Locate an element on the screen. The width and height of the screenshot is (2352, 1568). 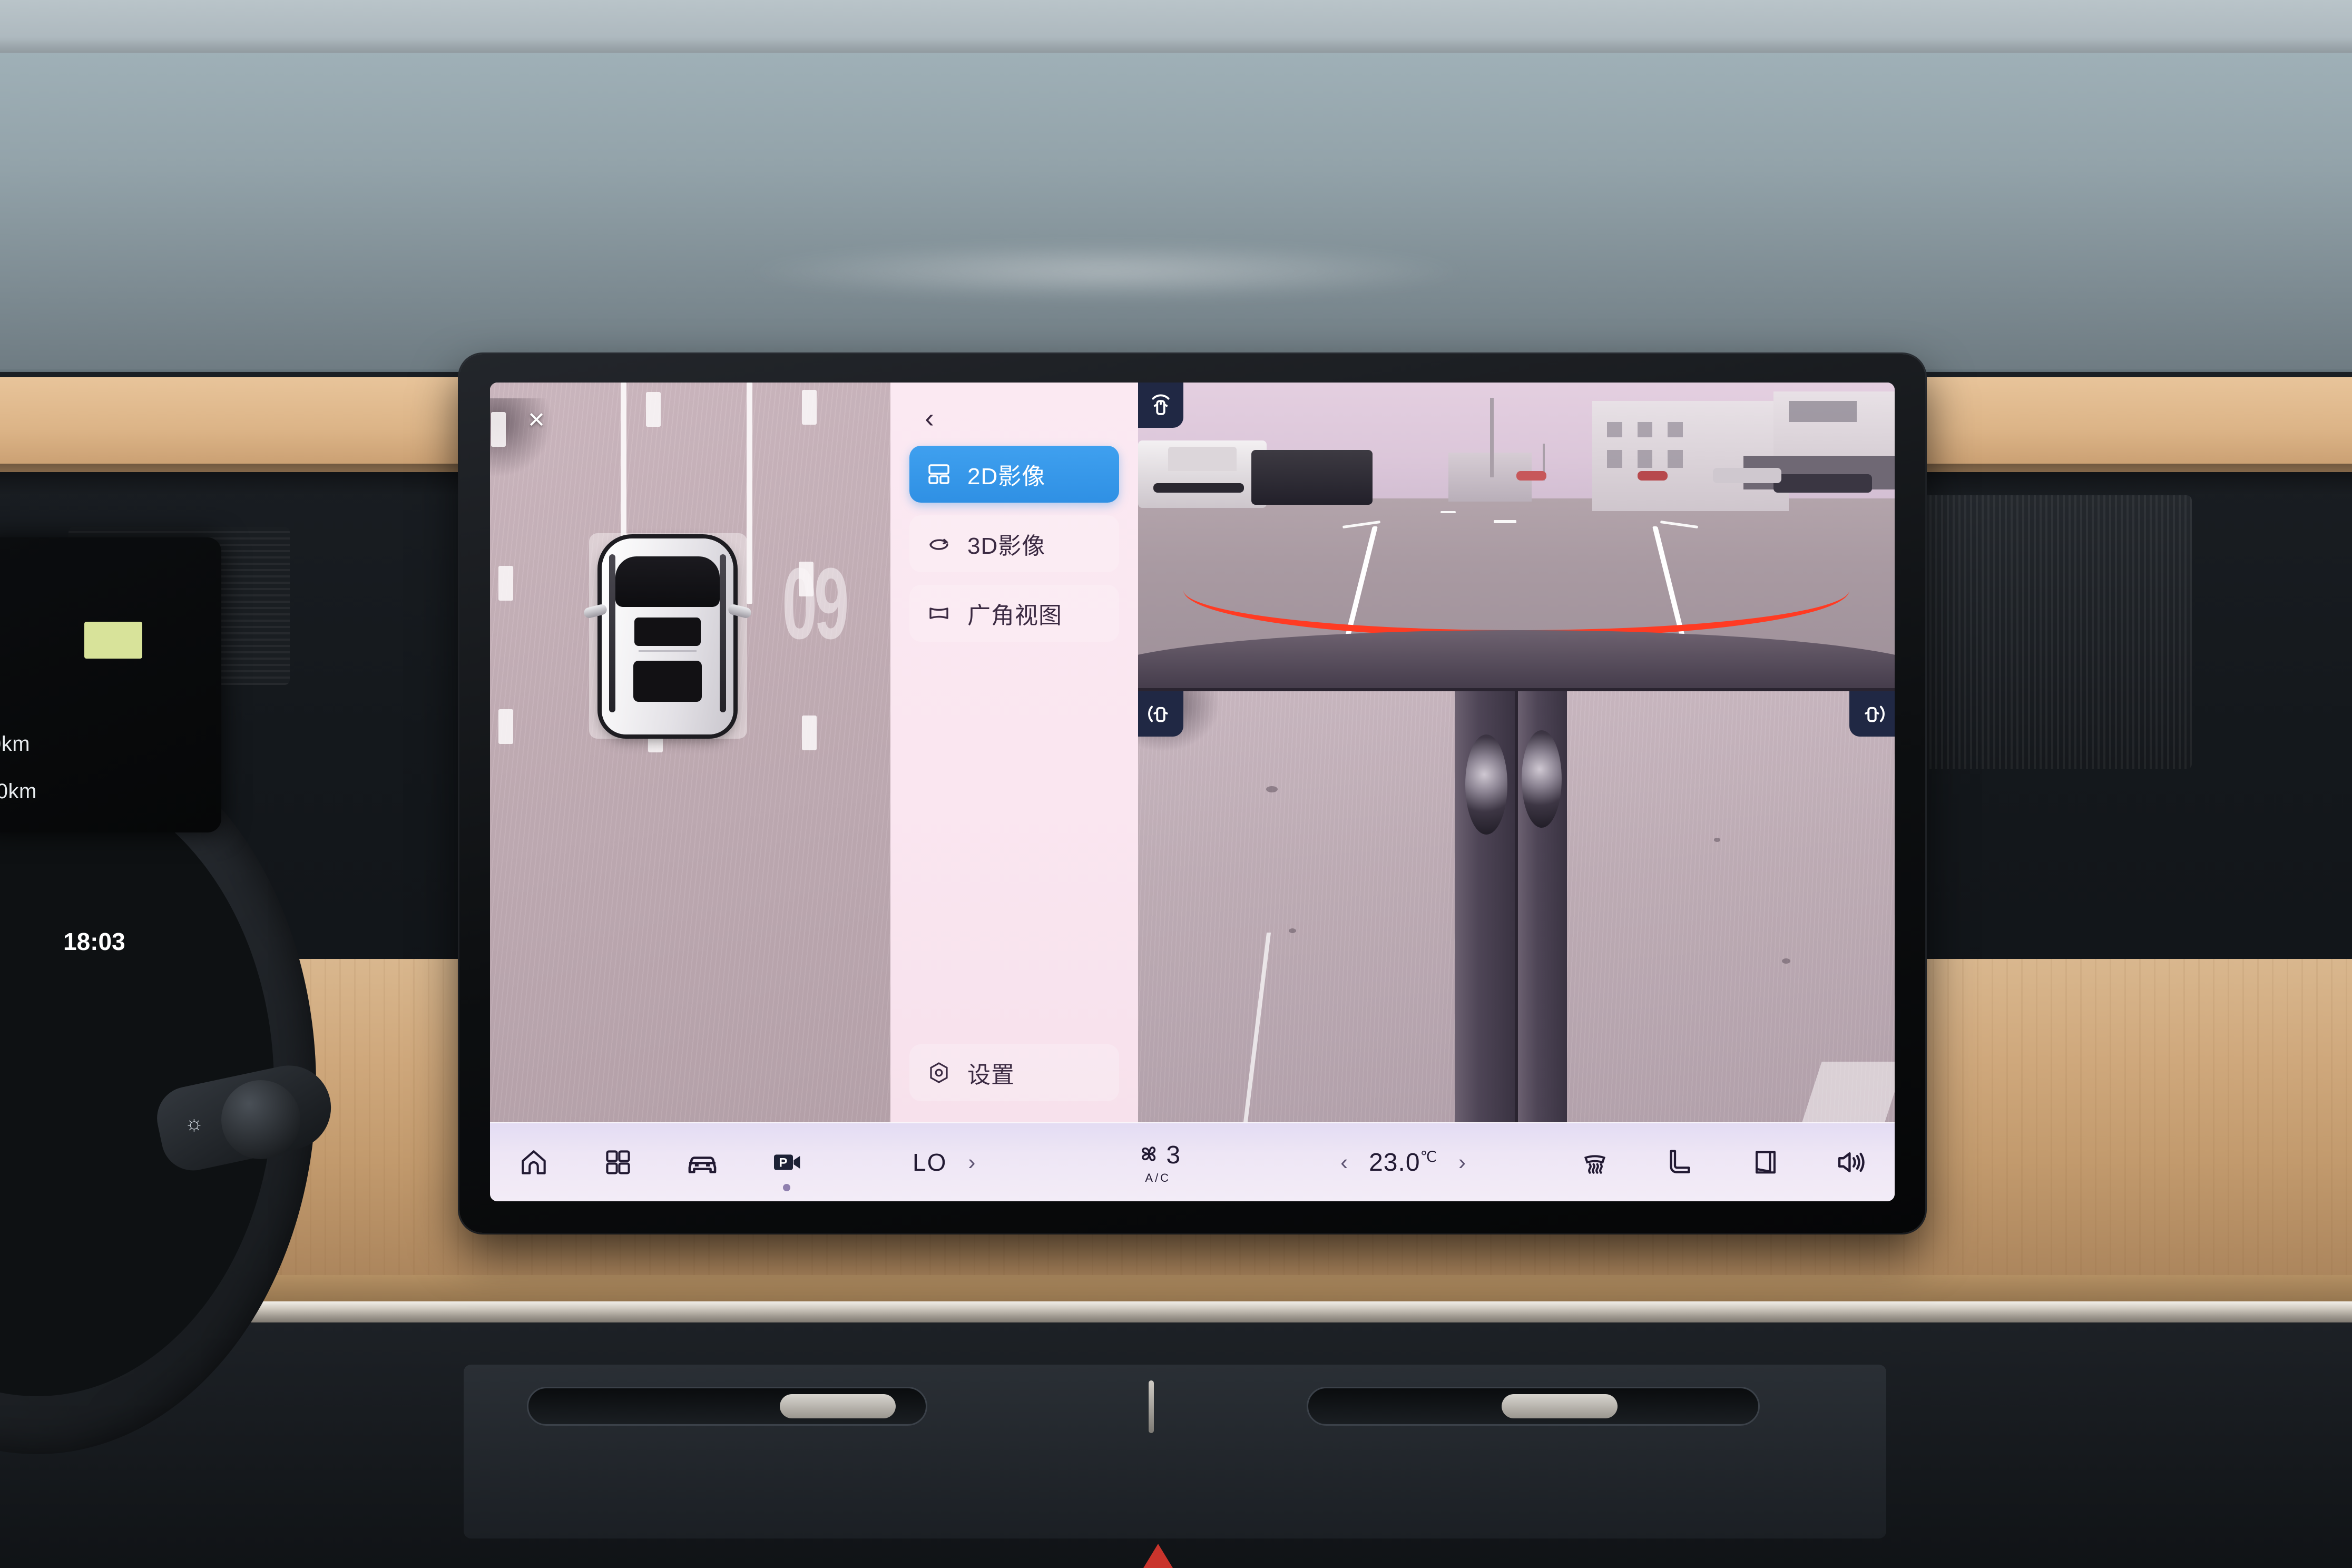
cluster-range-line-1: 0km is located at coordinates (15, 744).